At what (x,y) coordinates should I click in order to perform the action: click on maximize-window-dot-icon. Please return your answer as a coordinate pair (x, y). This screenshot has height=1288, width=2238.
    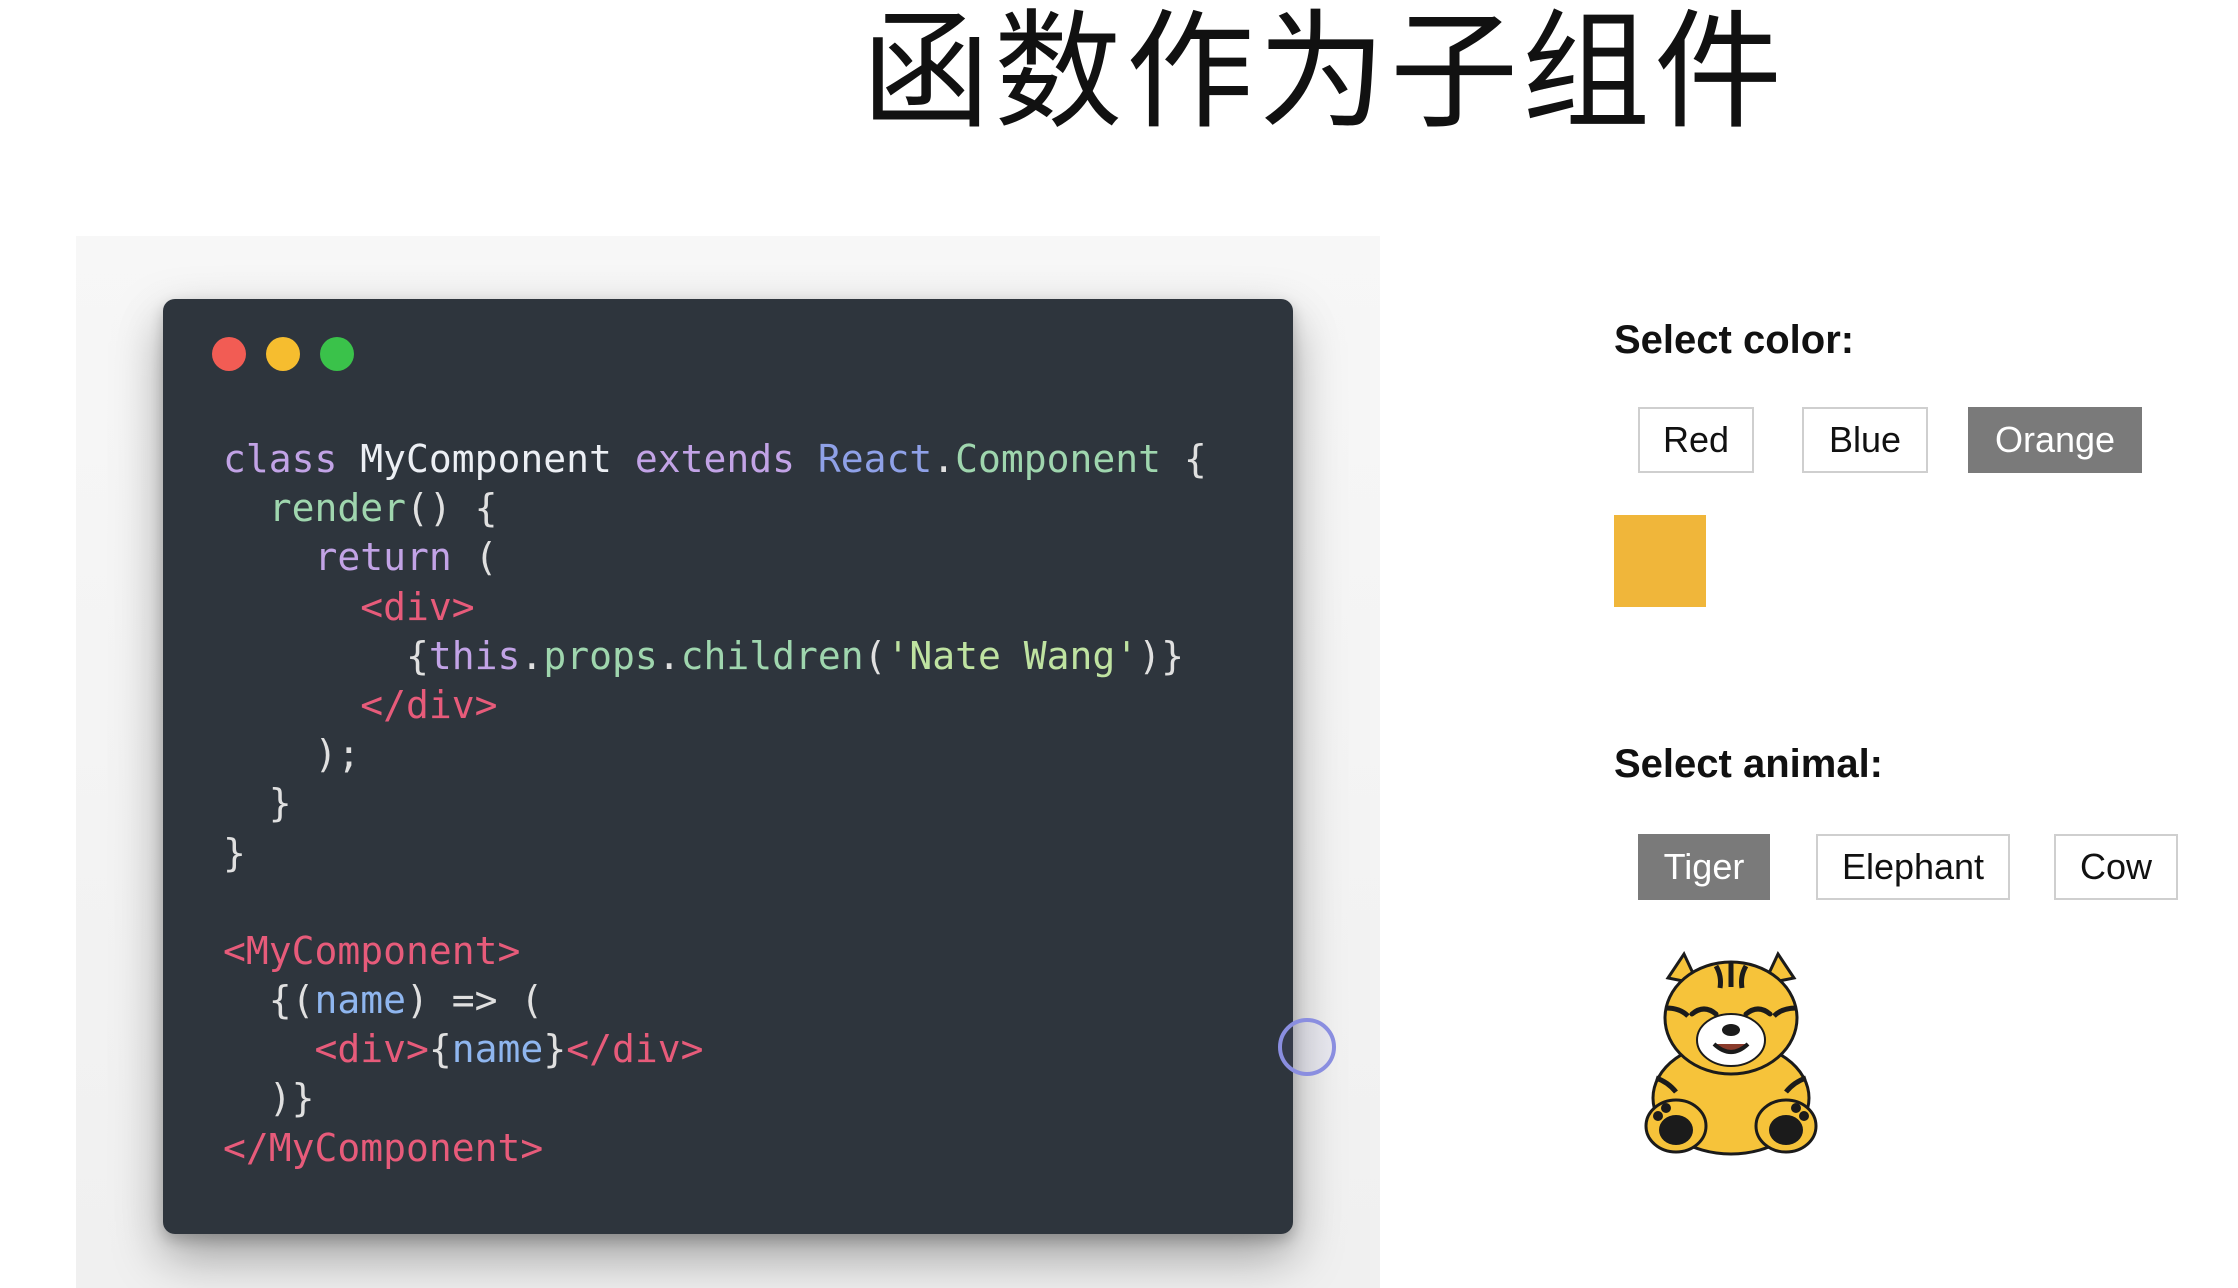
    Looking at the image, I should click on (337, 354).